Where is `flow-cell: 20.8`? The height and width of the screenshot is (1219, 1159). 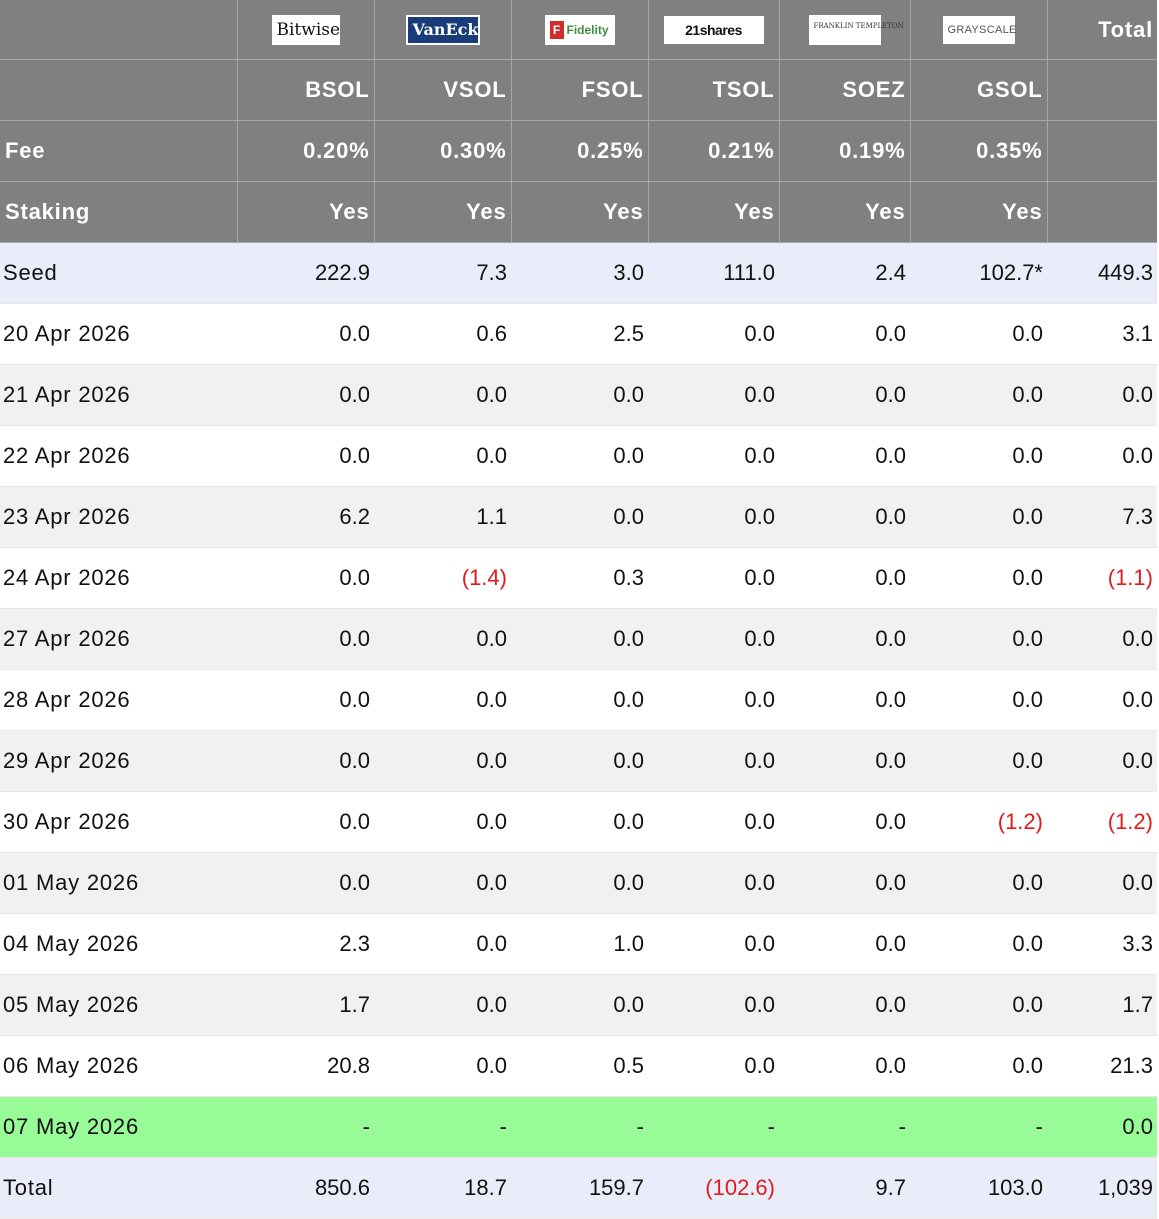
flow-cell: 20.8 is located at coordinates (305, 1066).